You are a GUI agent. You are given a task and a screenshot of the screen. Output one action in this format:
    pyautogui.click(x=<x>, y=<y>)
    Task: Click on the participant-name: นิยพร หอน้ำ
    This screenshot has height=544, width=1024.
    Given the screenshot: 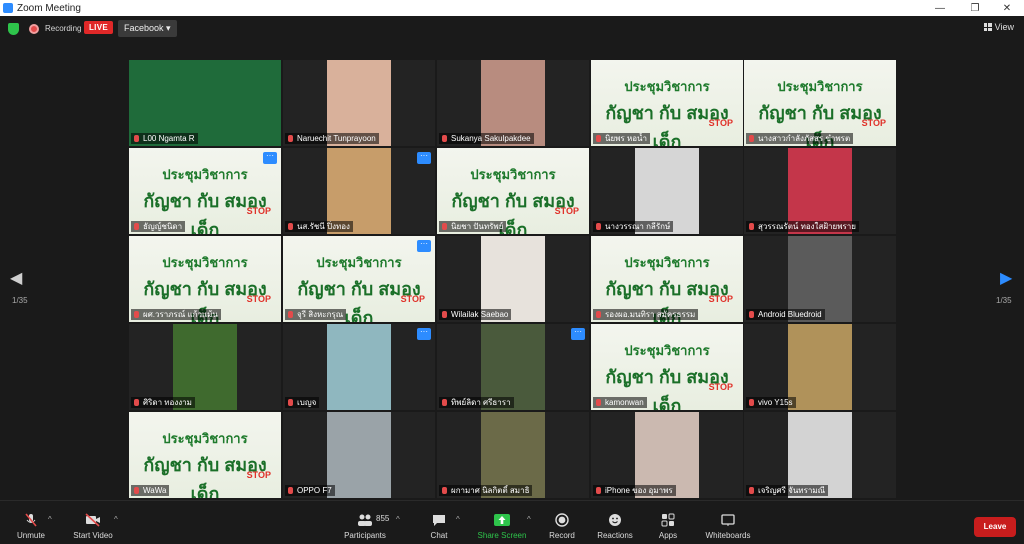 What is the action you would take?
    pyautogui.click(x=621, y=138)
    